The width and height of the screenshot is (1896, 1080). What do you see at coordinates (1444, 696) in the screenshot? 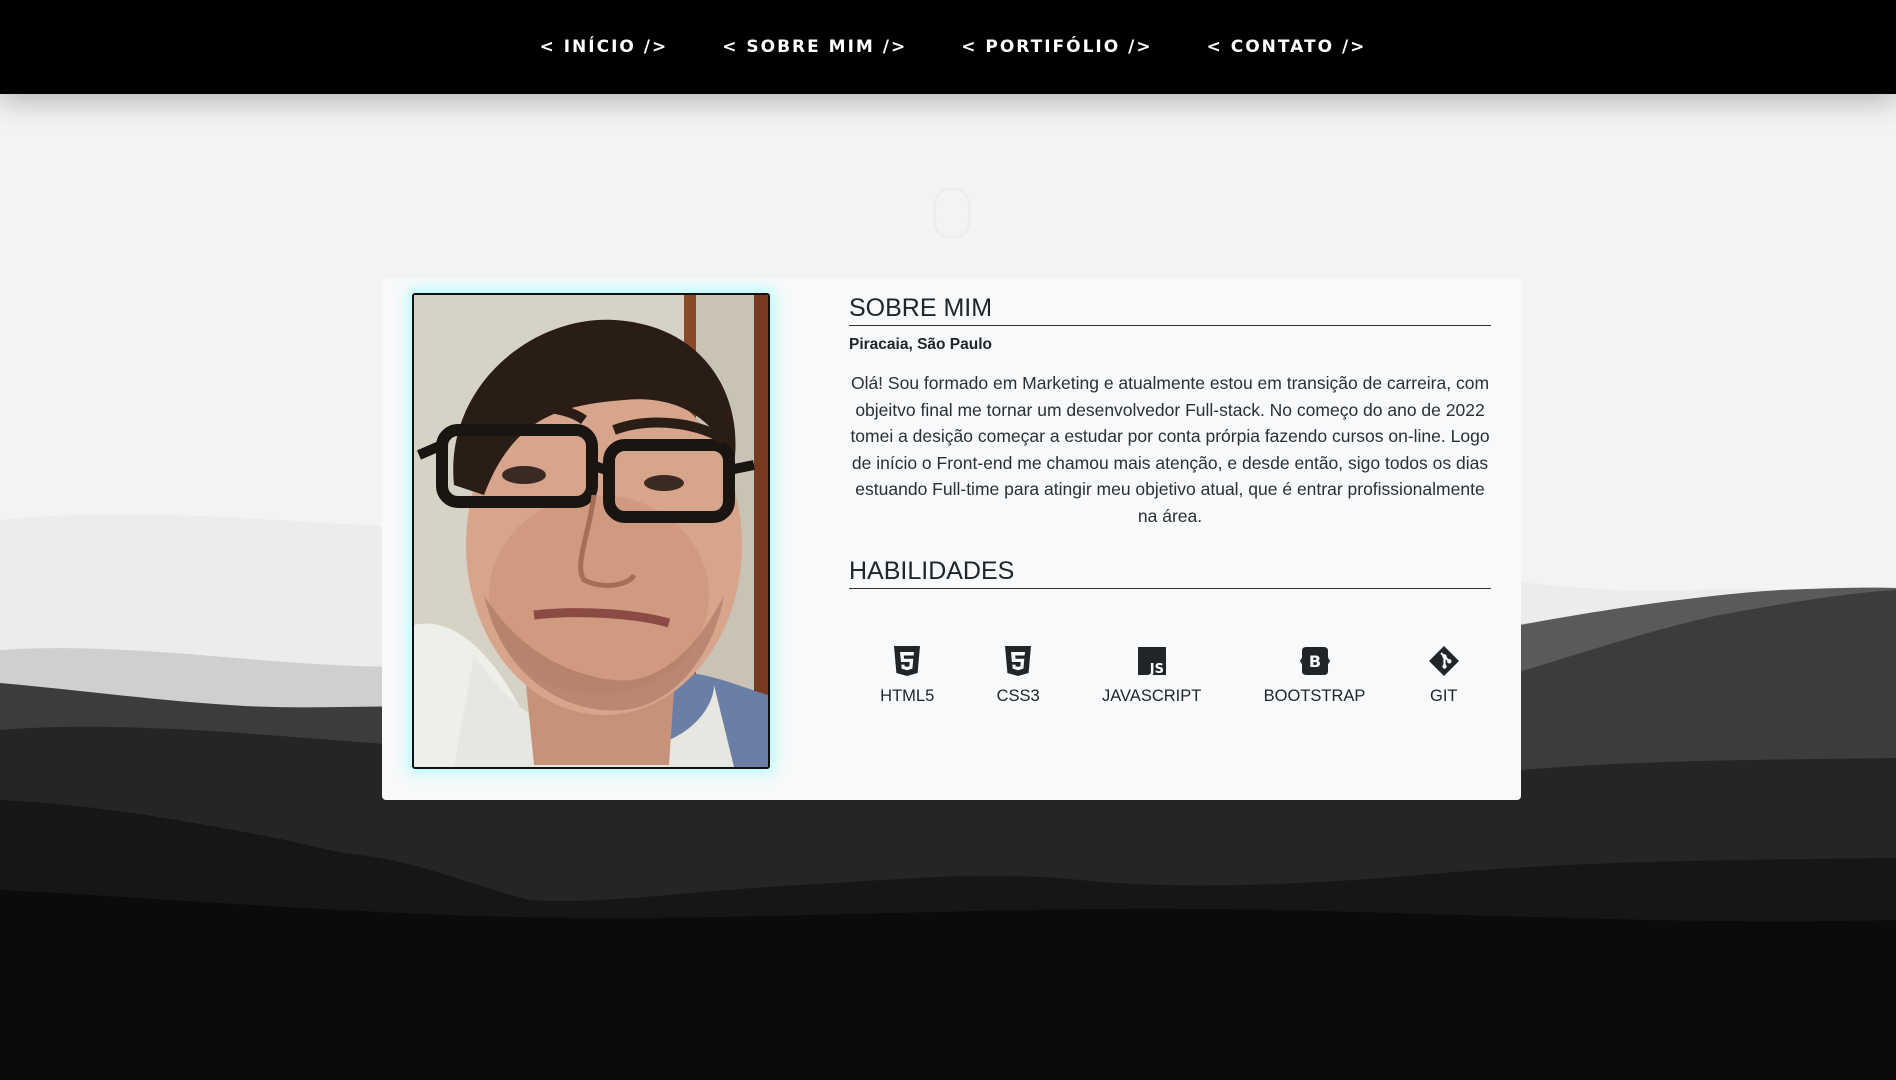
I see `skill-label: GIT` at bounding box center [1444, 696].